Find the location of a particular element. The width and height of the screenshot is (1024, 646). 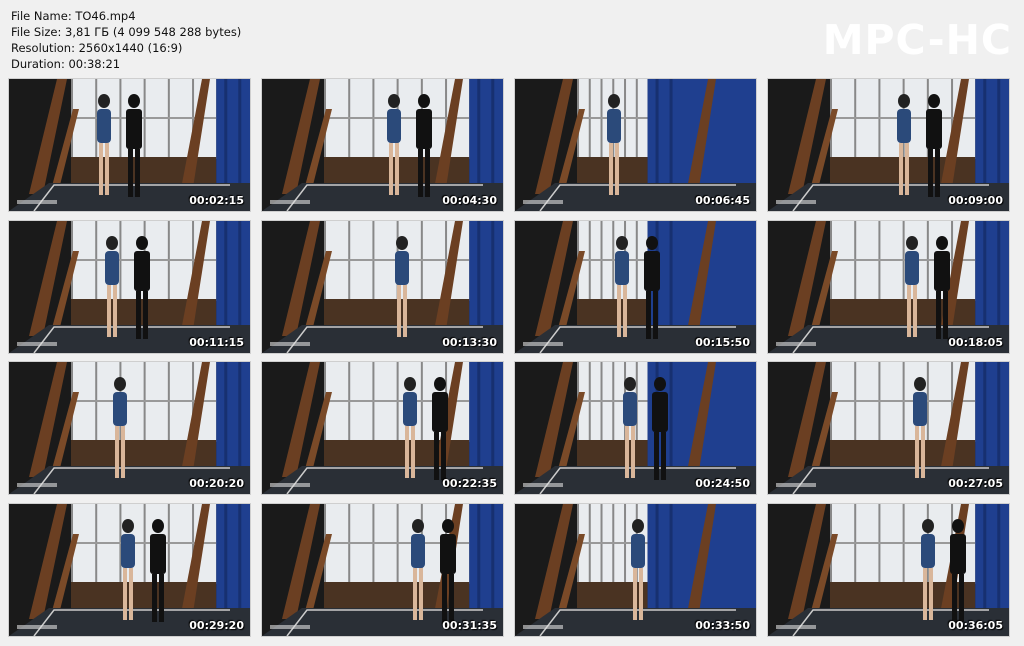

thumbnail-frame: 00:22:35 is located at coordinates (382, 428).